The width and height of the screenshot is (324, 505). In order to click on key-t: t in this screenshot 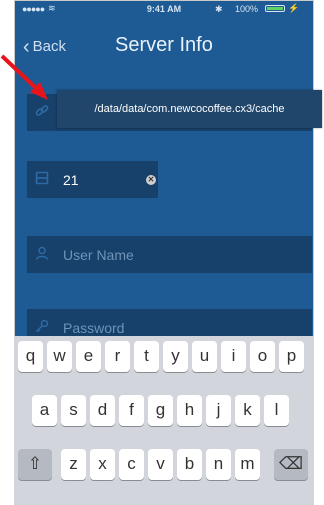, I will do `click(146, 356)`.